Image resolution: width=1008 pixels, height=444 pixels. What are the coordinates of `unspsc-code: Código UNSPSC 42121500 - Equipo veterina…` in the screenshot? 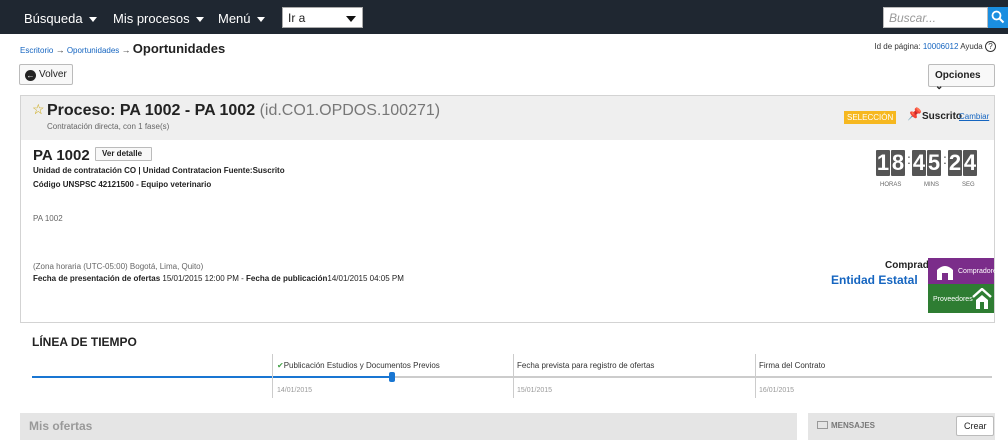 It's located at (122, 184).